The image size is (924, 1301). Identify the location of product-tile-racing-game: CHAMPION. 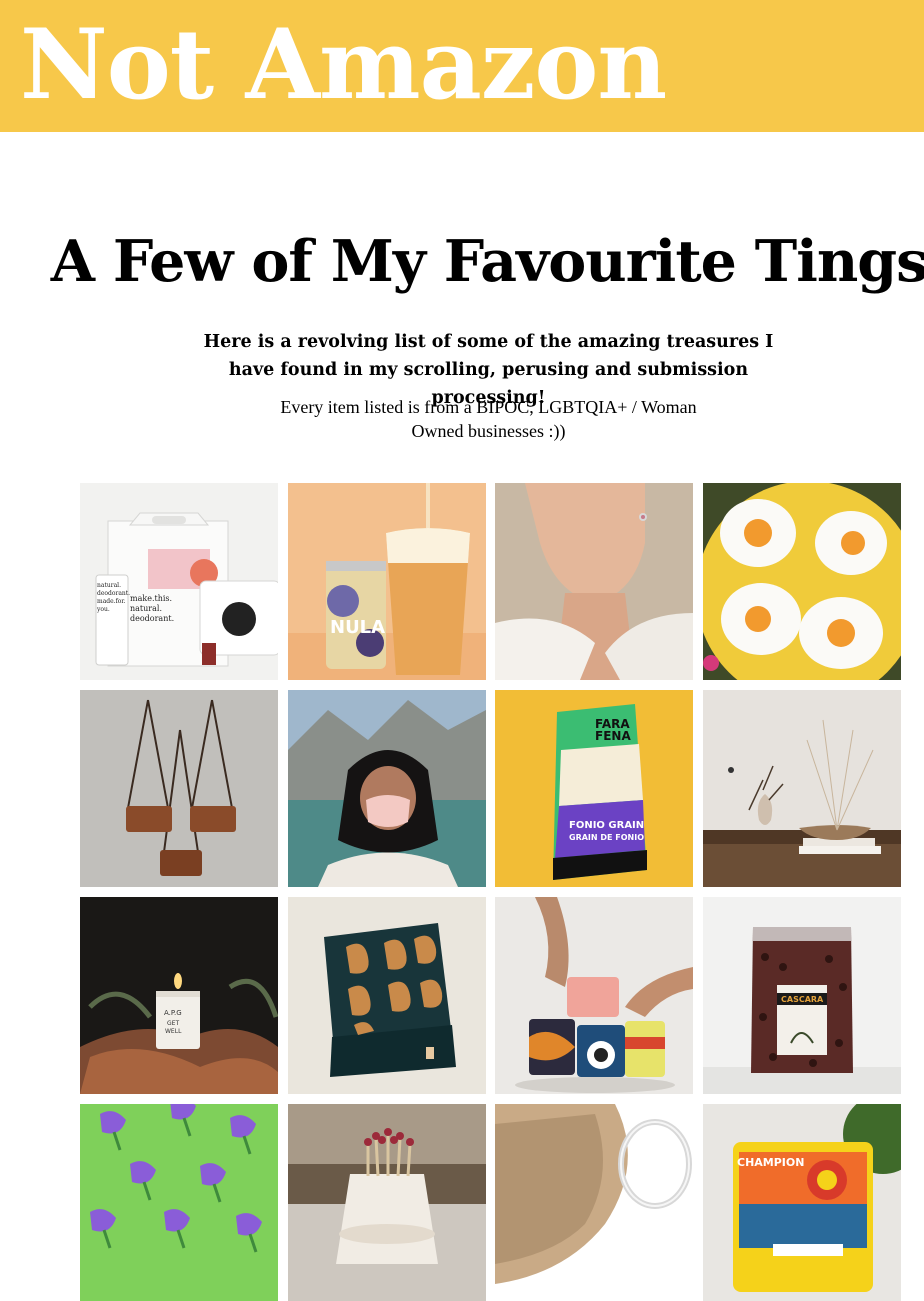
(802, 1202).